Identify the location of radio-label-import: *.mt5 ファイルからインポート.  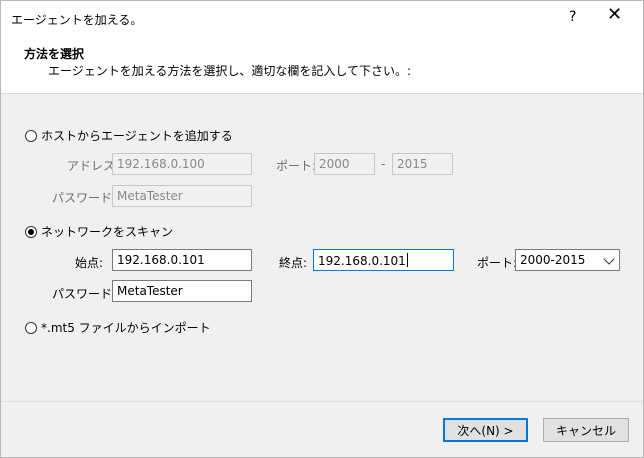
(126, 328).